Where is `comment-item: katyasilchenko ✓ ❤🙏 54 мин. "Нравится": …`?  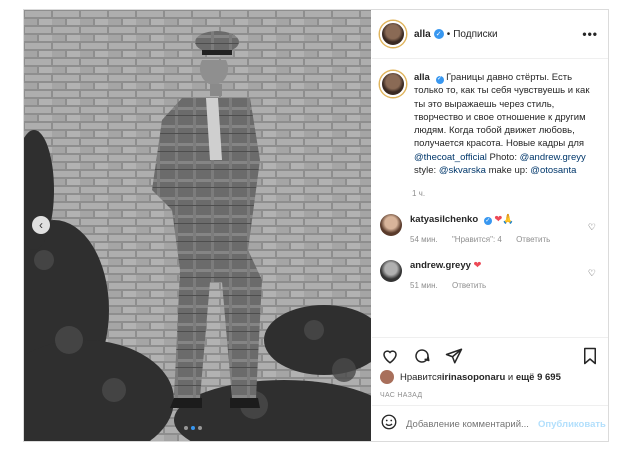 comment-item: katyasilchenko ✓ ❤🙏 54 мин. "Нравится": … is located at coordinates (490, 229).